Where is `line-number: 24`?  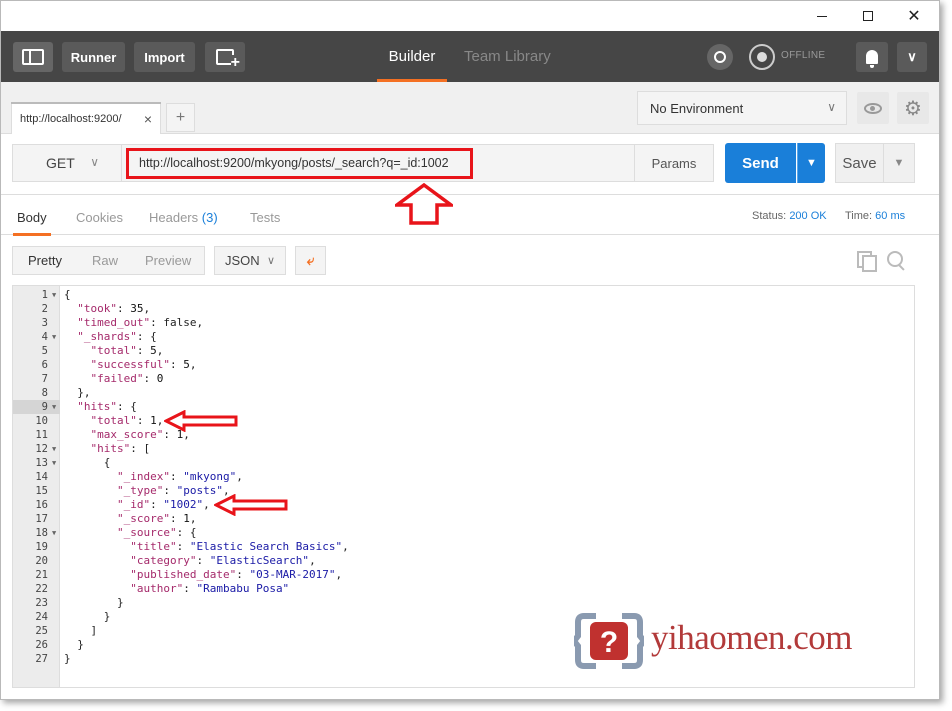
line-number: 24 is located at coordinates (41, 617).